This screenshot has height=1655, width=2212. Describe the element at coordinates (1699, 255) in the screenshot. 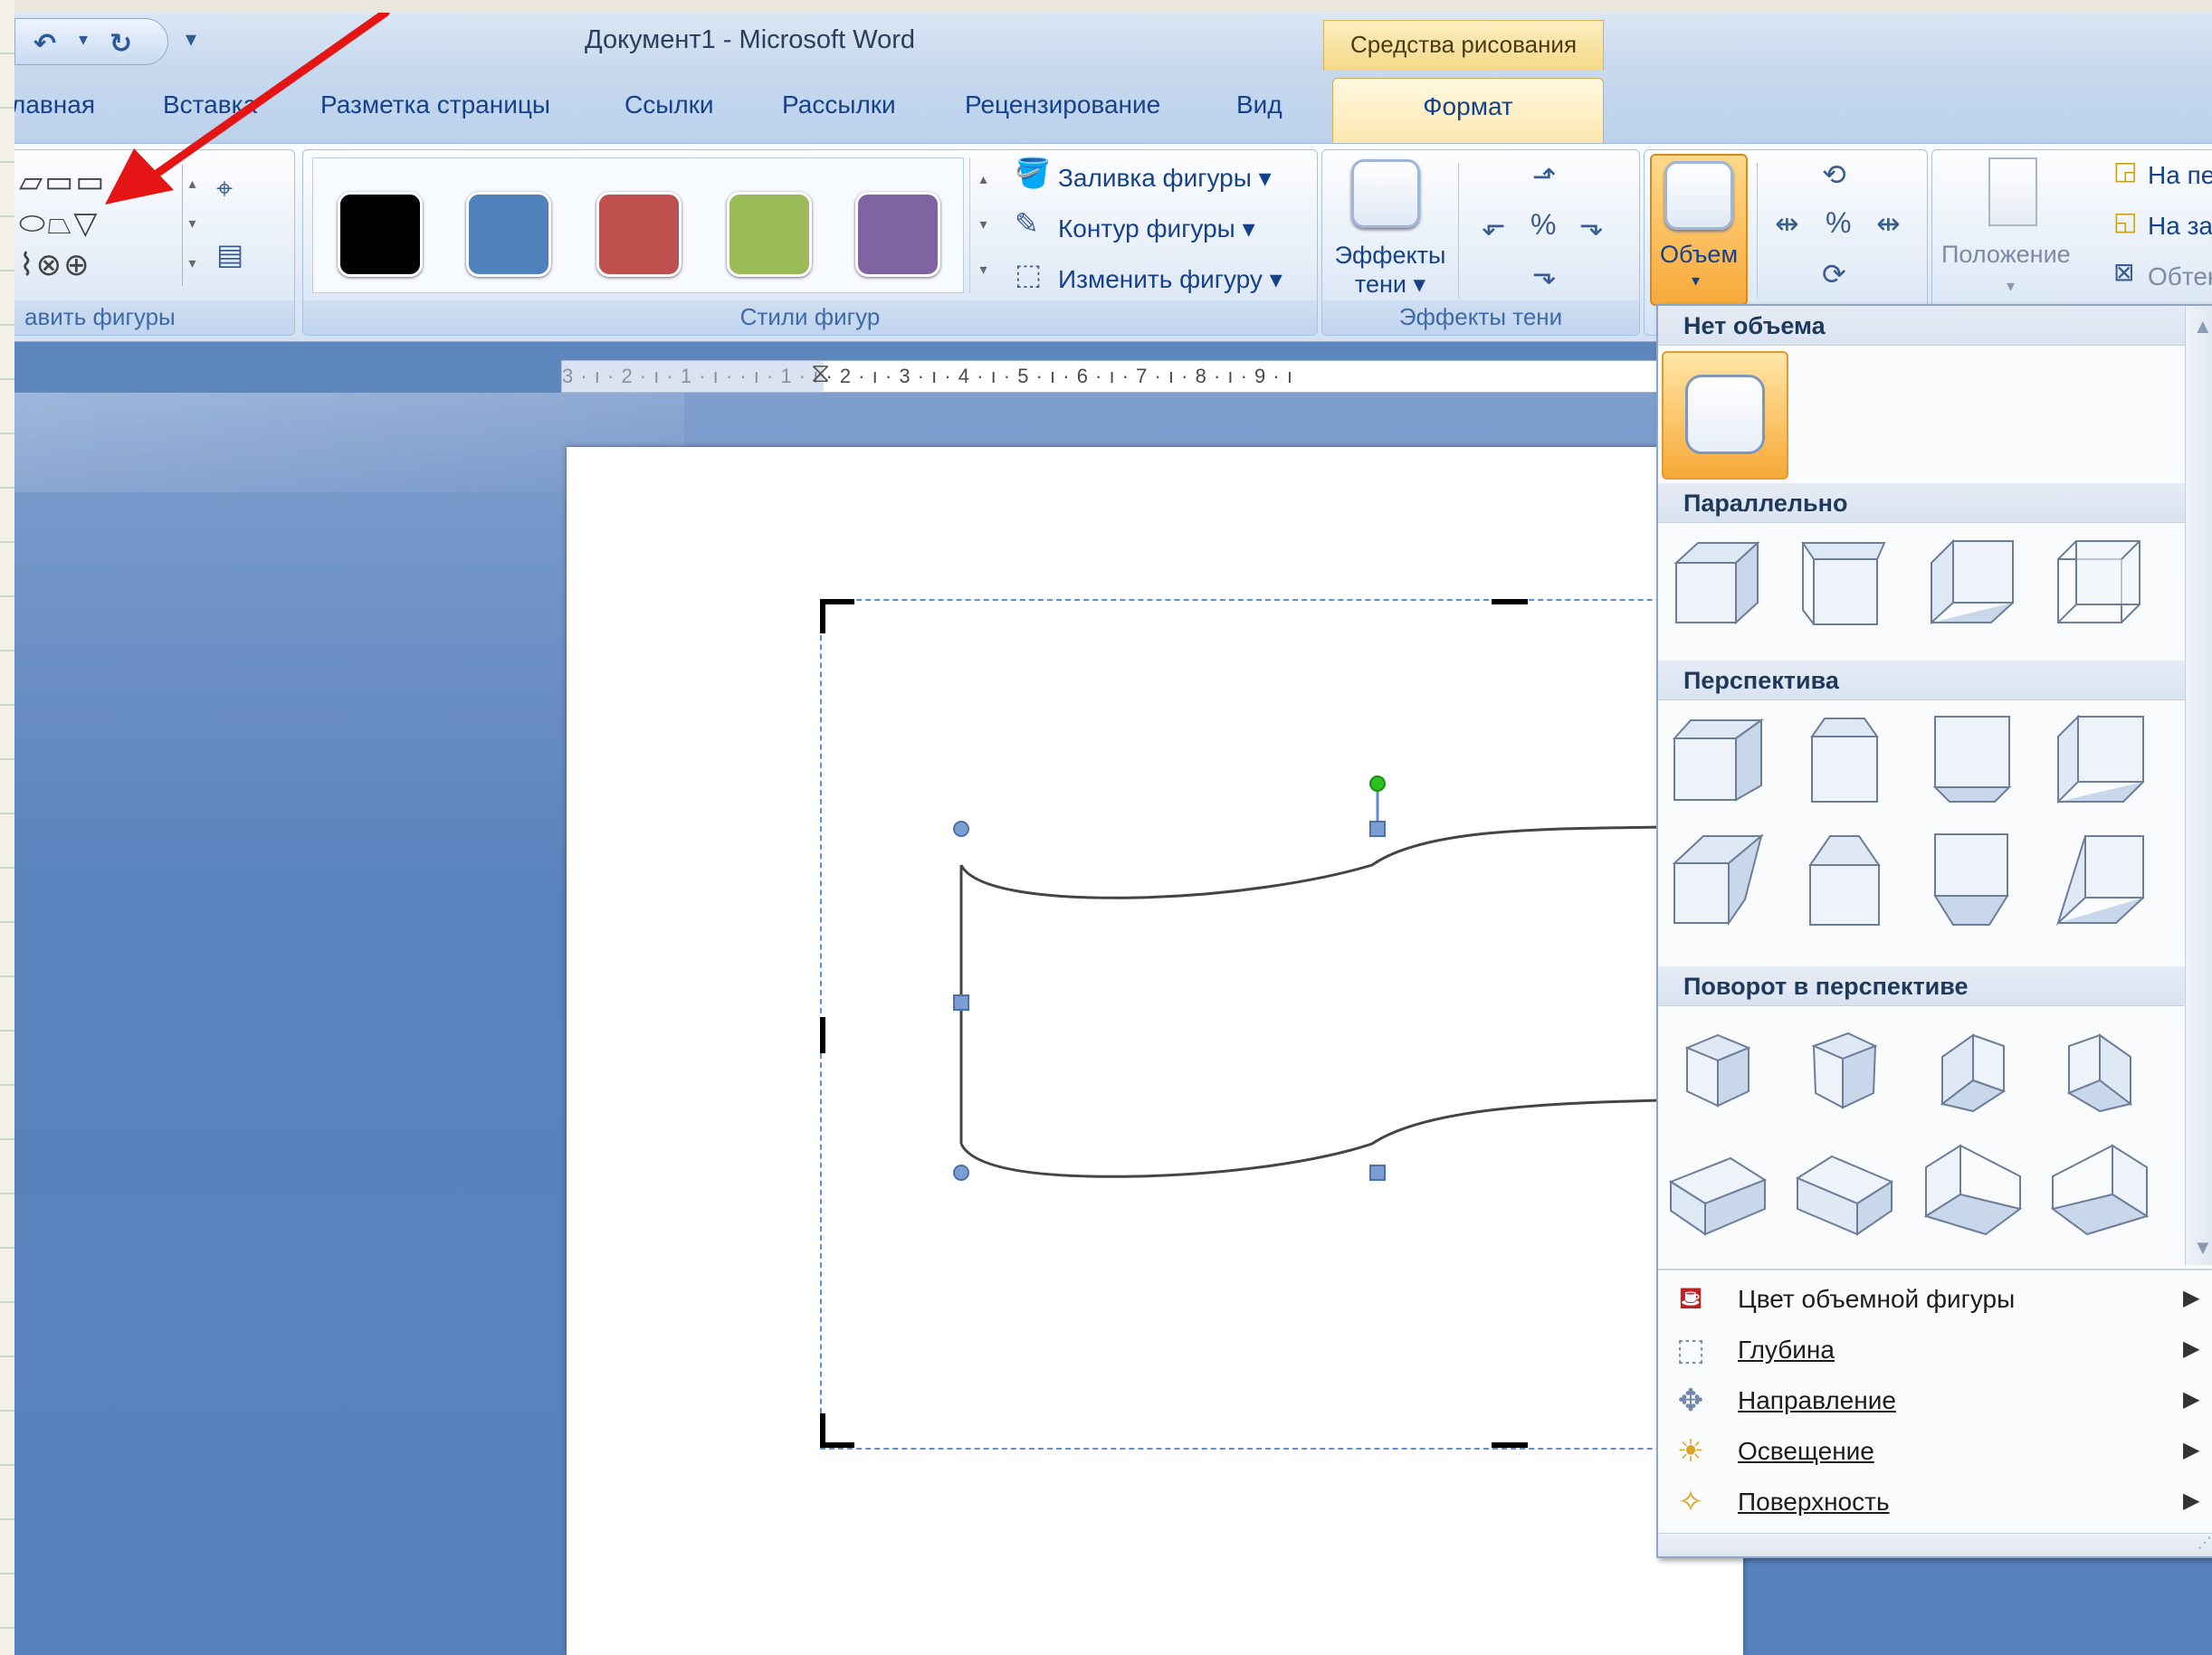

I see `volume-button-label: Объем` at that location.